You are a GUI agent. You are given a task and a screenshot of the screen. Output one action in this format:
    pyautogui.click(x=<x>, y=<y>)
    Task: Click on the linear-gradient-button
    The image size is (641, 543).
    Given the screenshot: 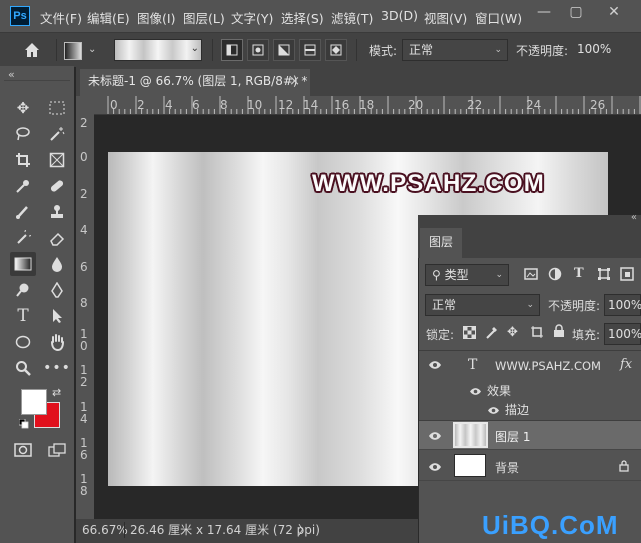 What is the action you would take?
    pyautogui.click(x=232, y=50)
    